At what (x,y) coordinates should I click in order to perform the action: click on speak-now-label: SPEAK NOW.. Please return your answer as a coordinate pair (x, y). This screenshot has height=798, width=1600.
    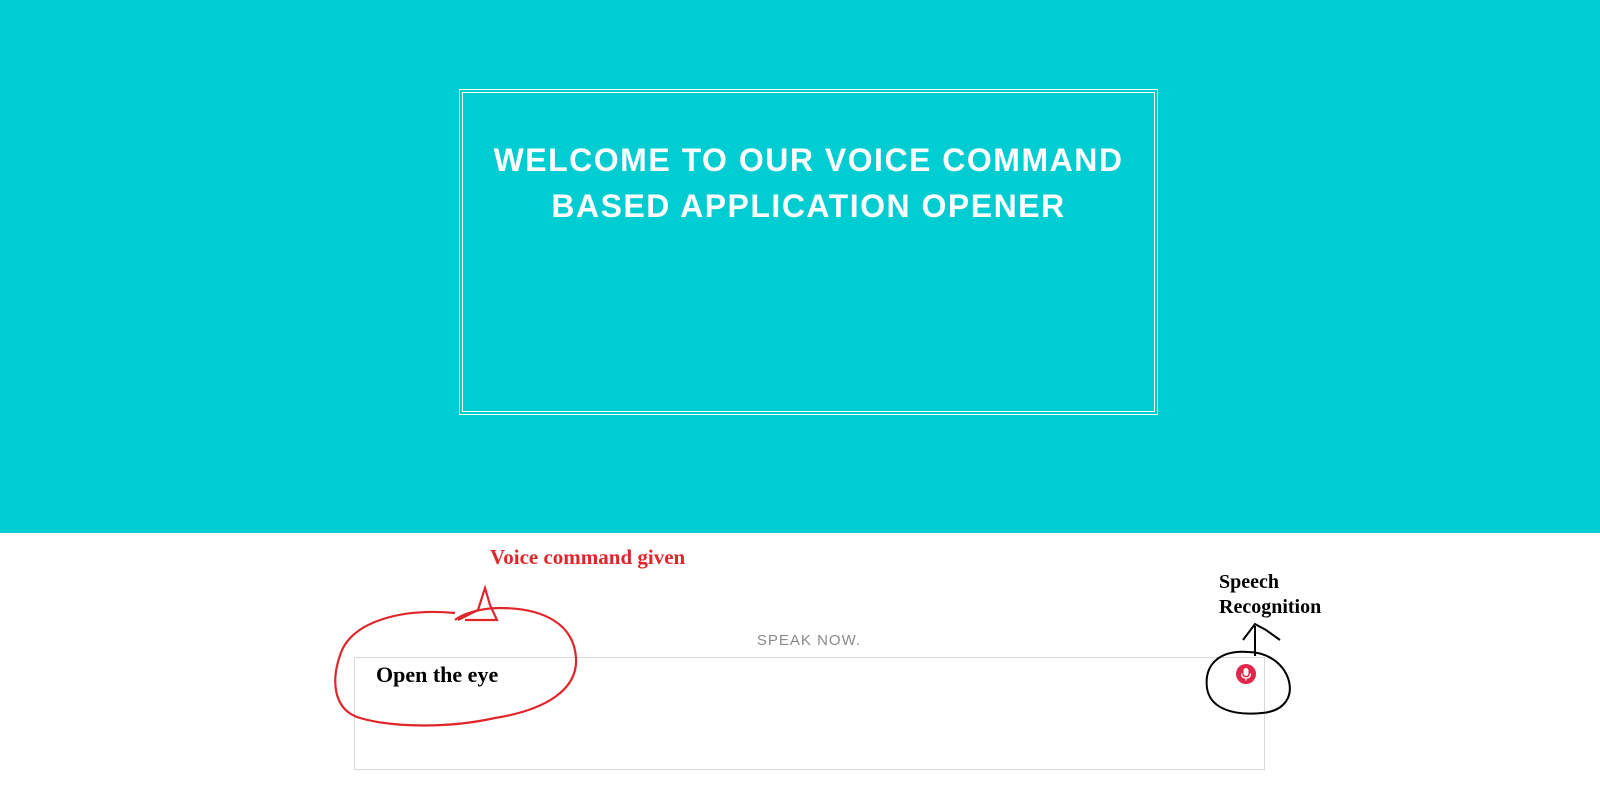
    Looking at the image, I should click on (809, 640).